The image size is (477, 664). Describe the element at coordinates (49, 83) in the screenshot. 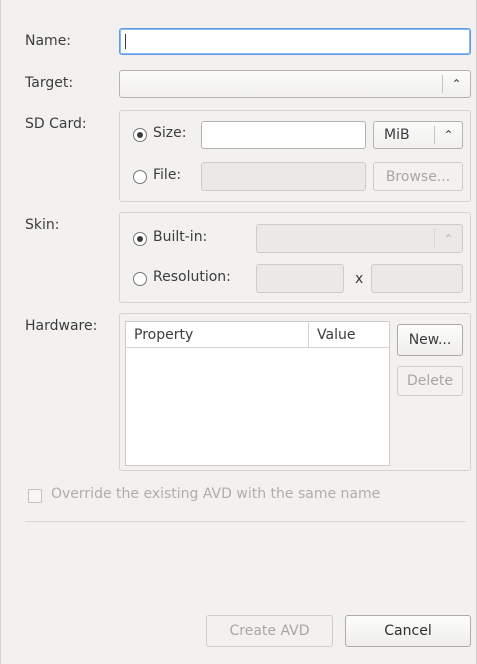

I see `target-label: Target:` at that location.